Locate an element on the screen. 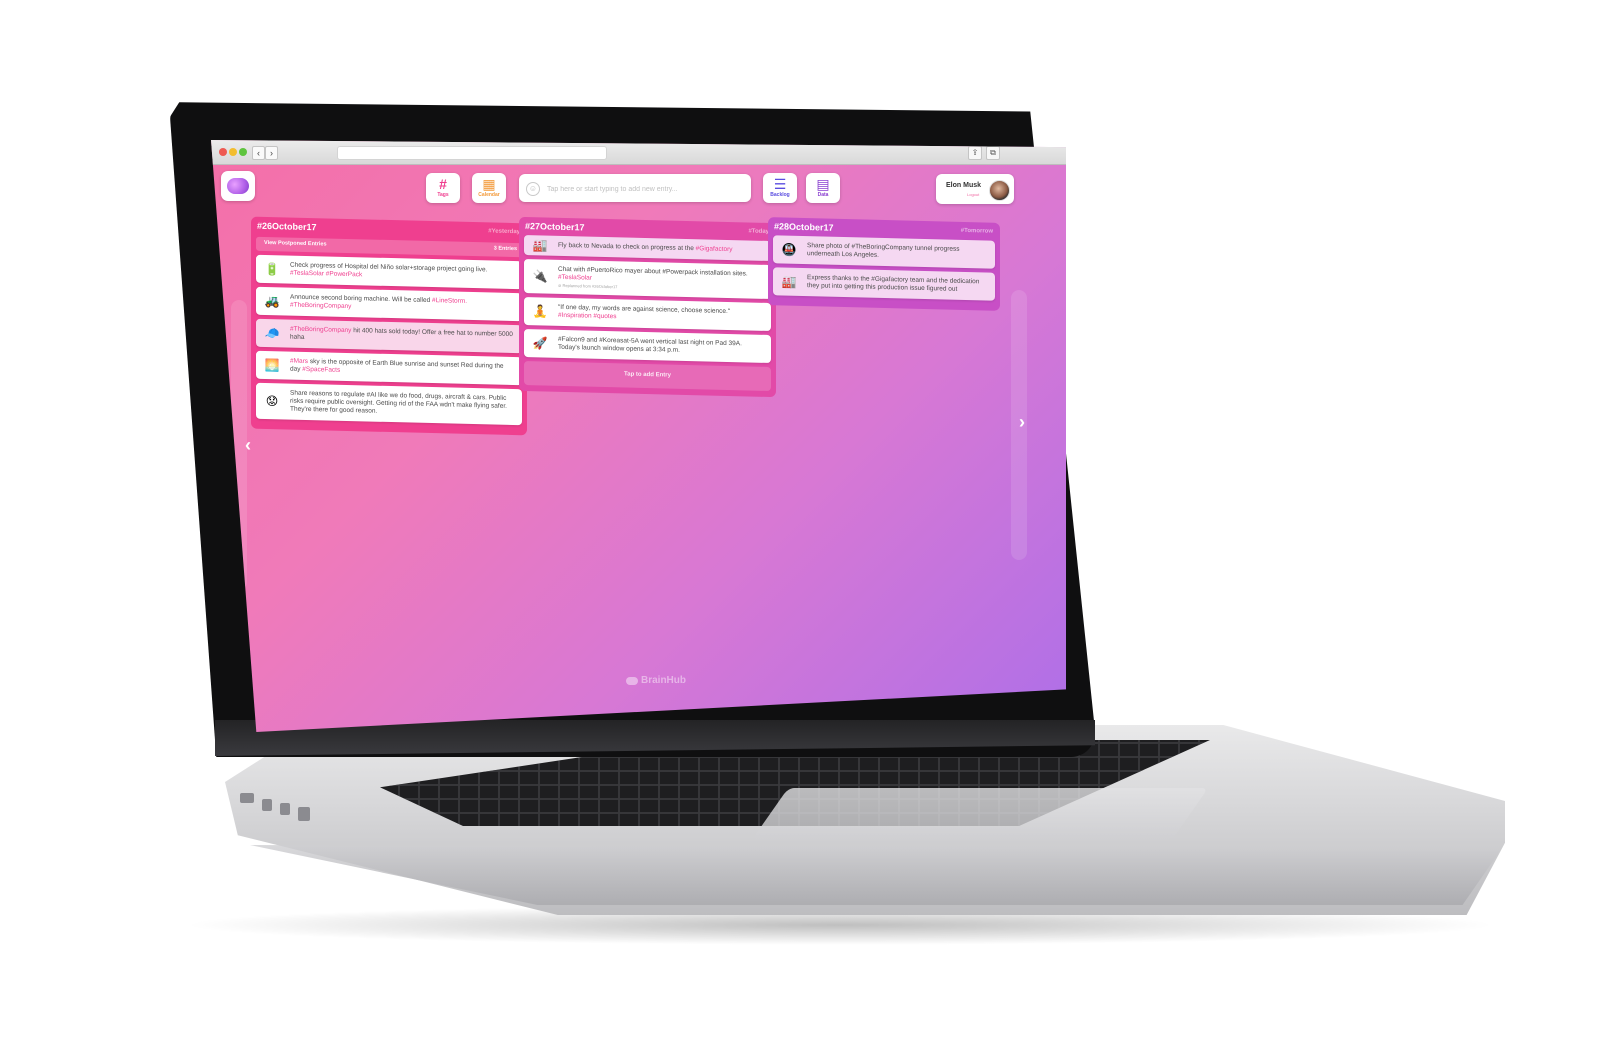  add-entry-button: Tap to add Entry is located at coordinates (647, 376).